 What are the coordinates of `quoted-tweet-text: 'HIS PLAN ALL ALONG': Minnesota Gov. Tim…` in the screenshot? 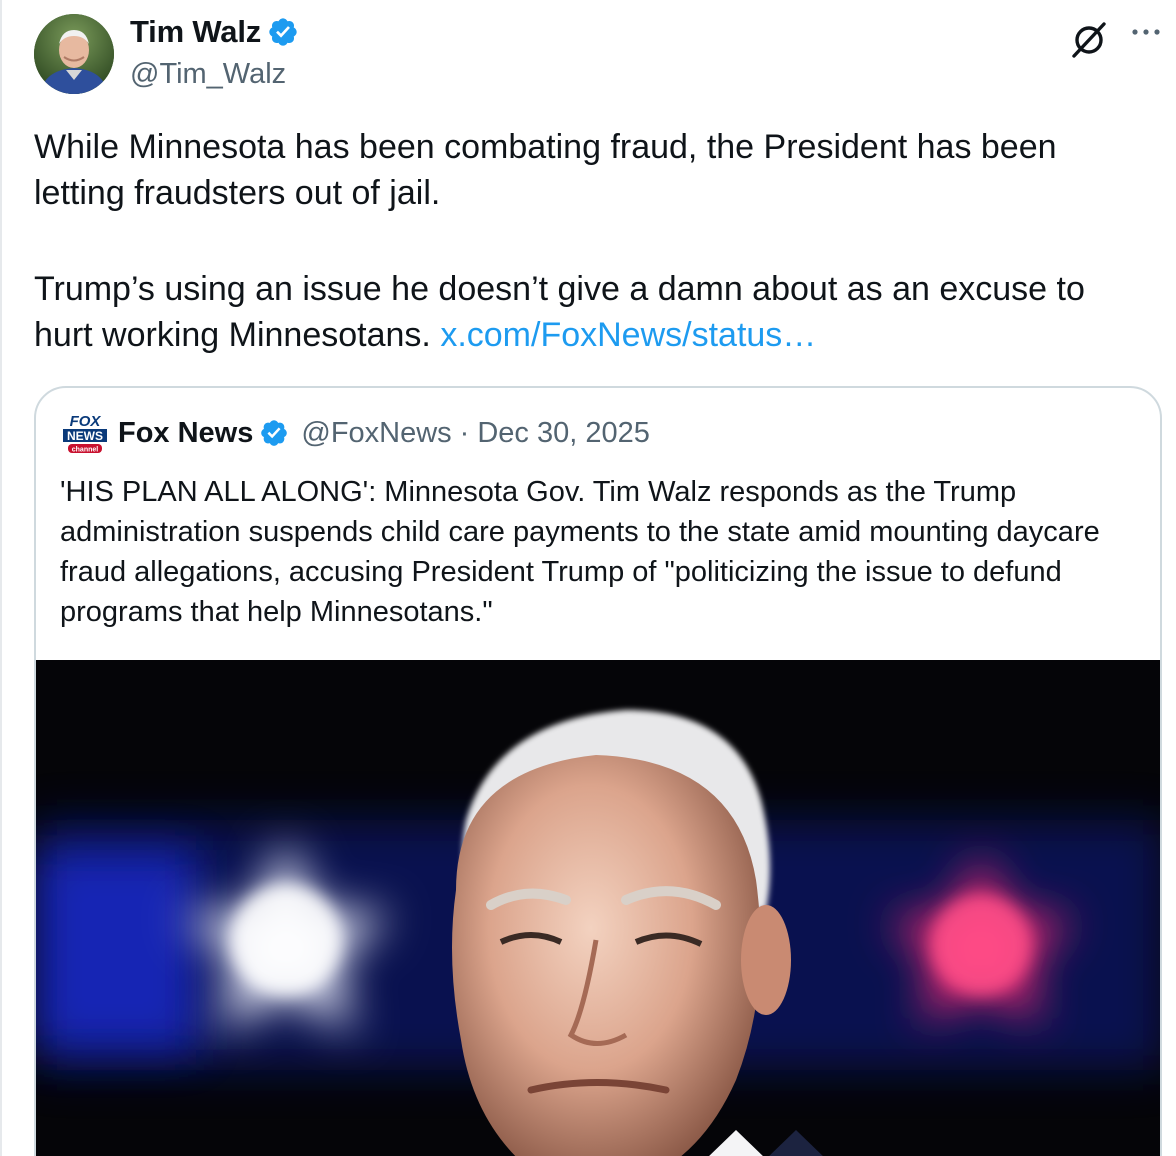 It's located at (580, 552).